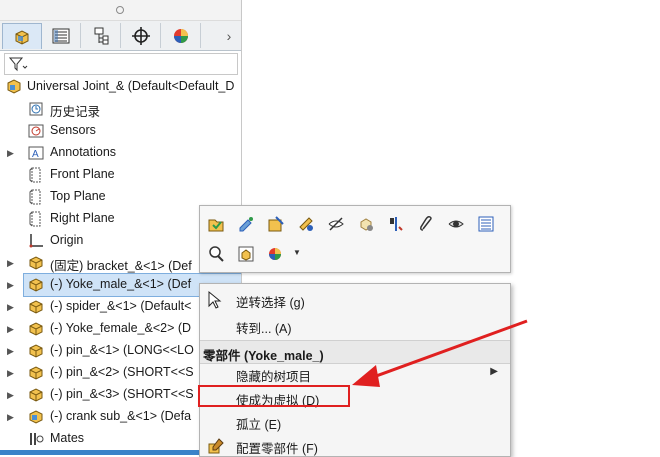 This screenshot has height=457, width=660. I want to click on tree-item: 历史记录, so click(120, 109).